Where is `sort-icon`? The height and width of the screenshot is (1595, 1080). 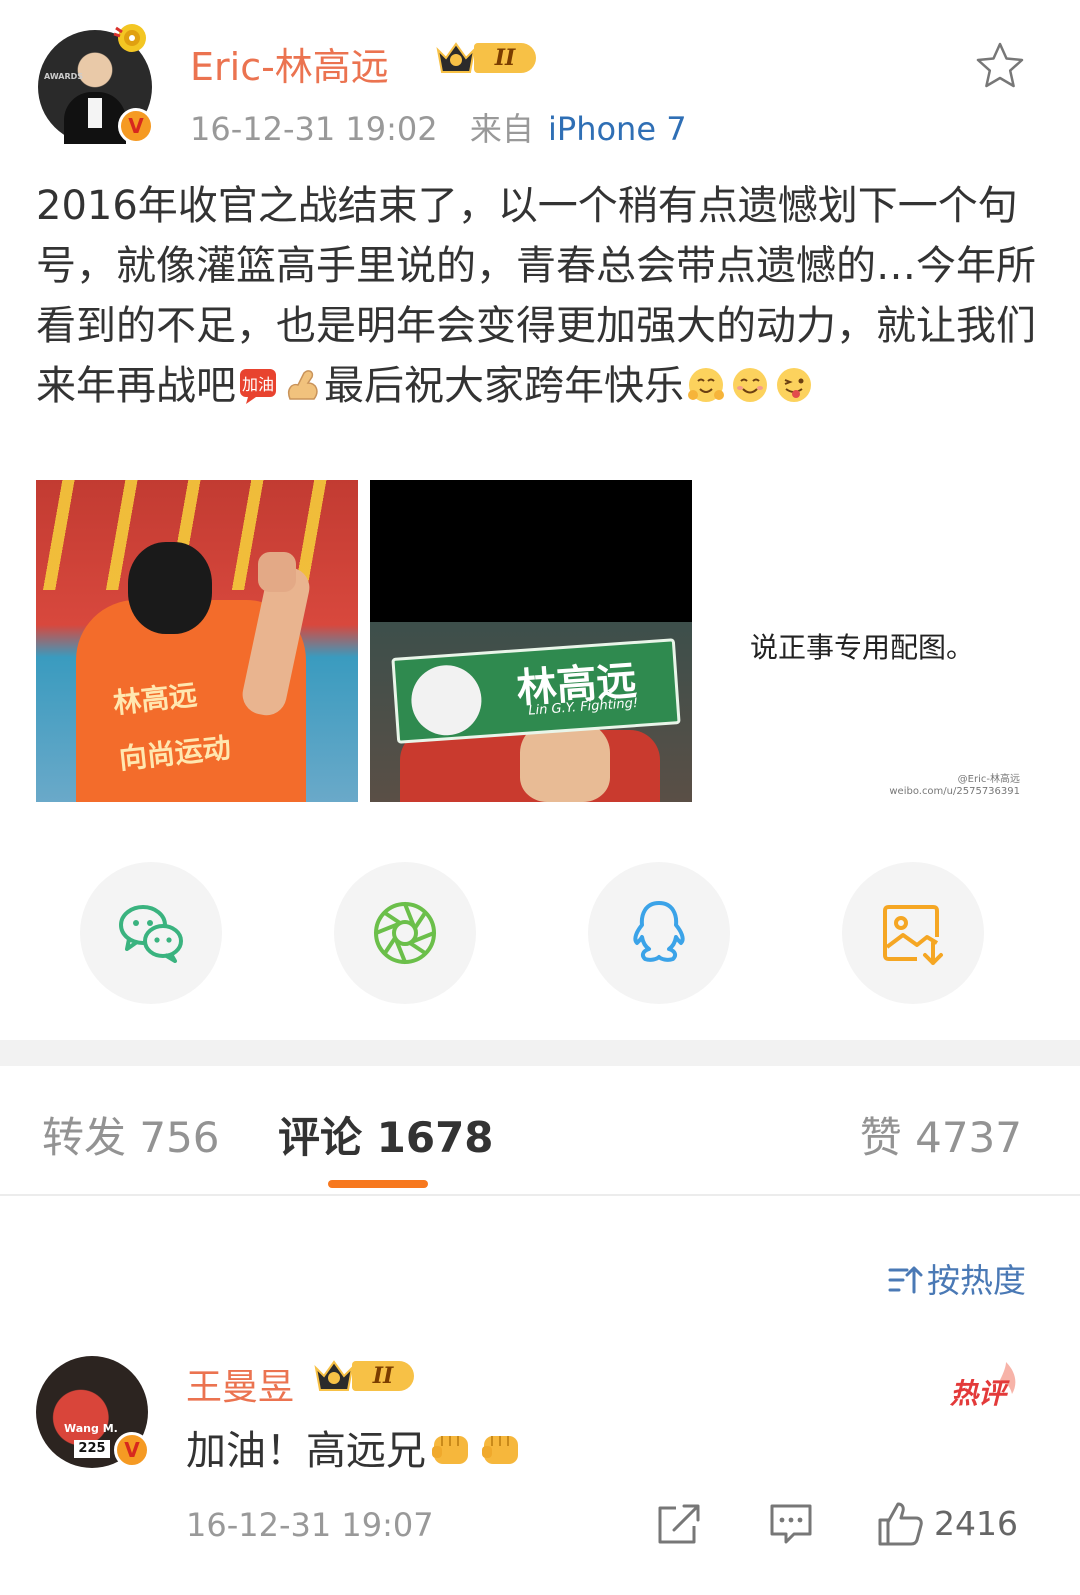
sort-icon is located at coordinates (905, 1280).